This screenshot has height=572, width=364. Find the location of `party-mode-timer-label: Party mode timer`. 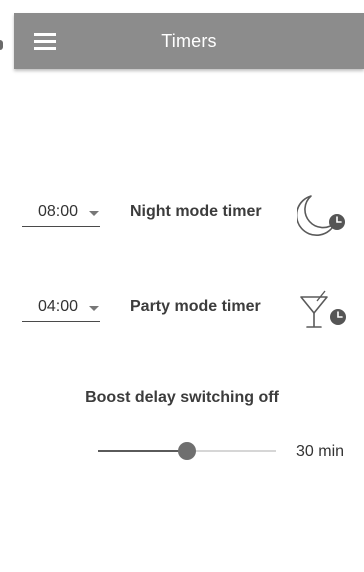

party-mode-timer-label: Party mode timer is located at coordinates (195, 306).